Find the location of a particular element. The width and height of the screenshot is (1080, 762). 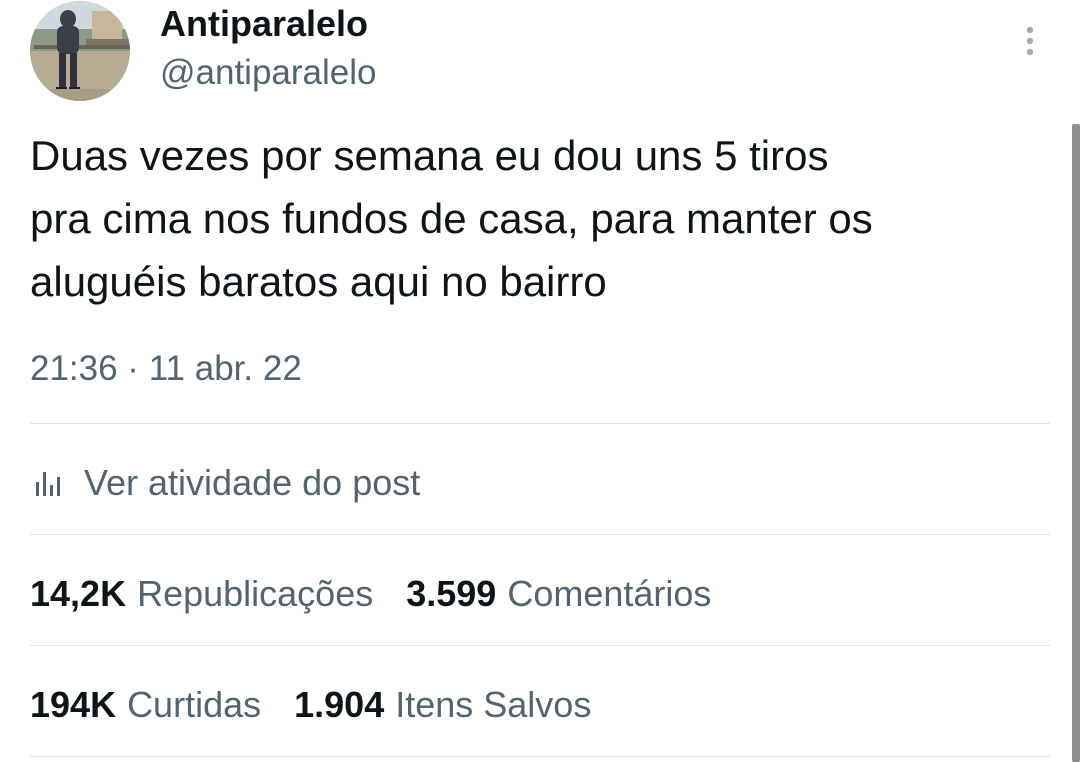

scrollbar is located at coordinates (1076, 443).